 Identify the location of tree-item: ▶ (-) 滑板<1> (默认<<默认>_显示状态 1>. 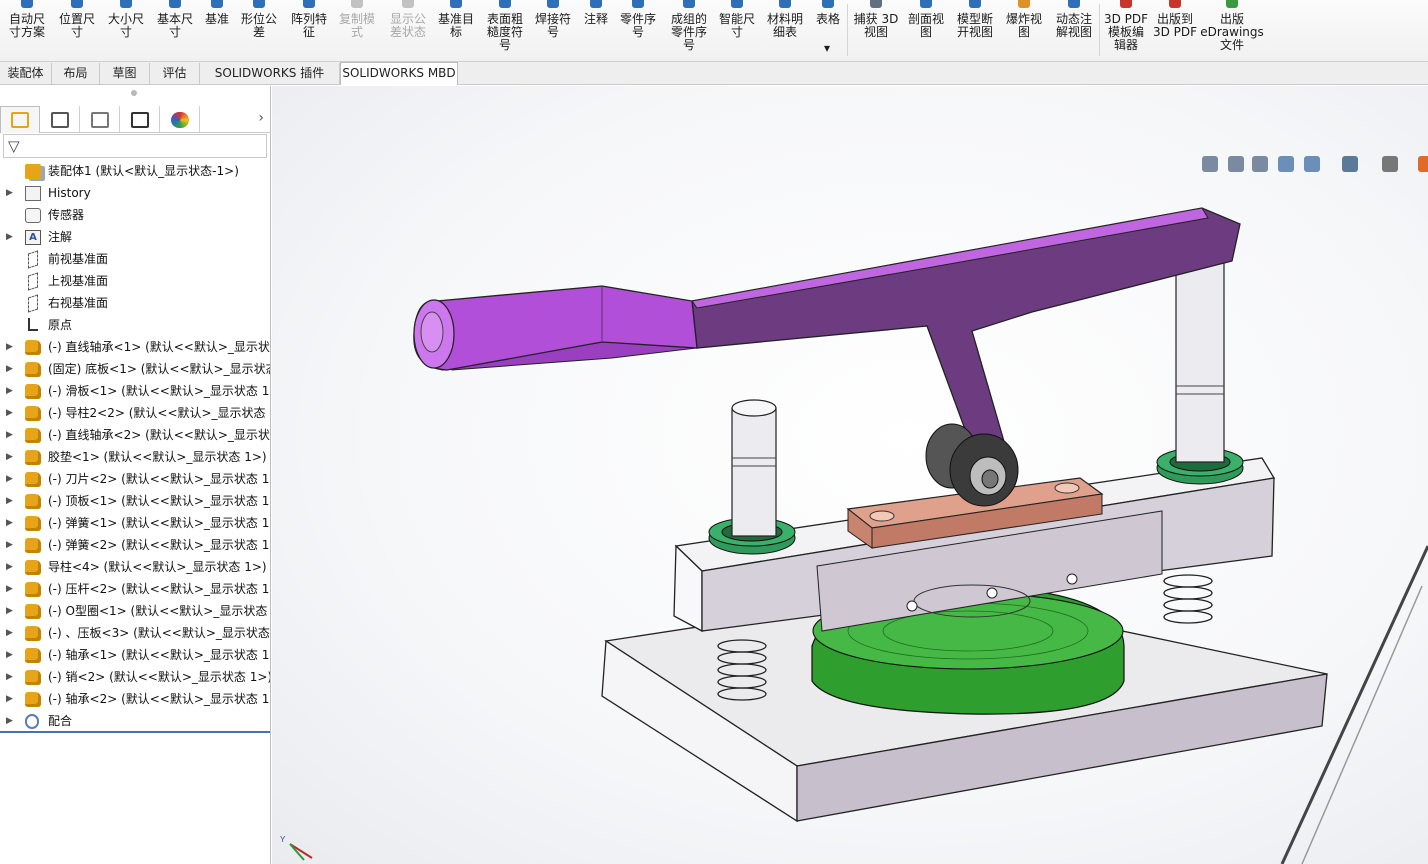
(135, 391).